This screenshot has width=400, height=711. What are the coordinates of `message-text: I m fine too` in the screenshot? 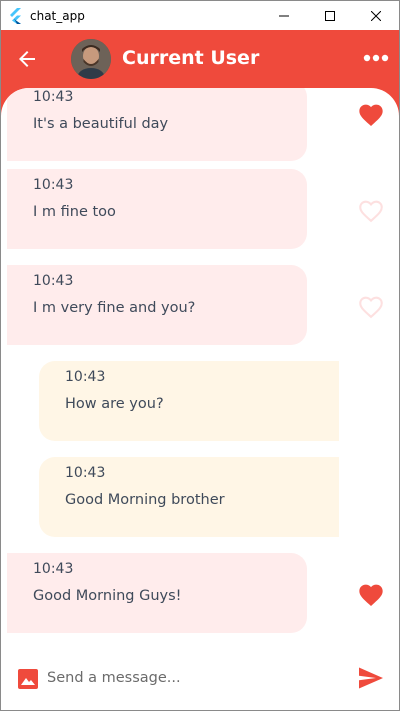 It's located at (74, 212).